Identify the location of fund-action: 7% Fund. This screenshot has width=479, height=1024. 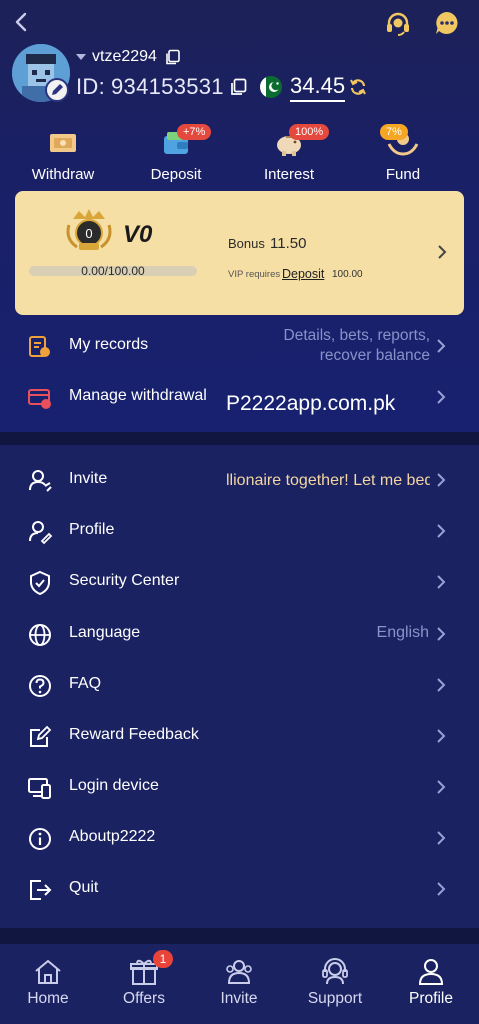
(403, 155).